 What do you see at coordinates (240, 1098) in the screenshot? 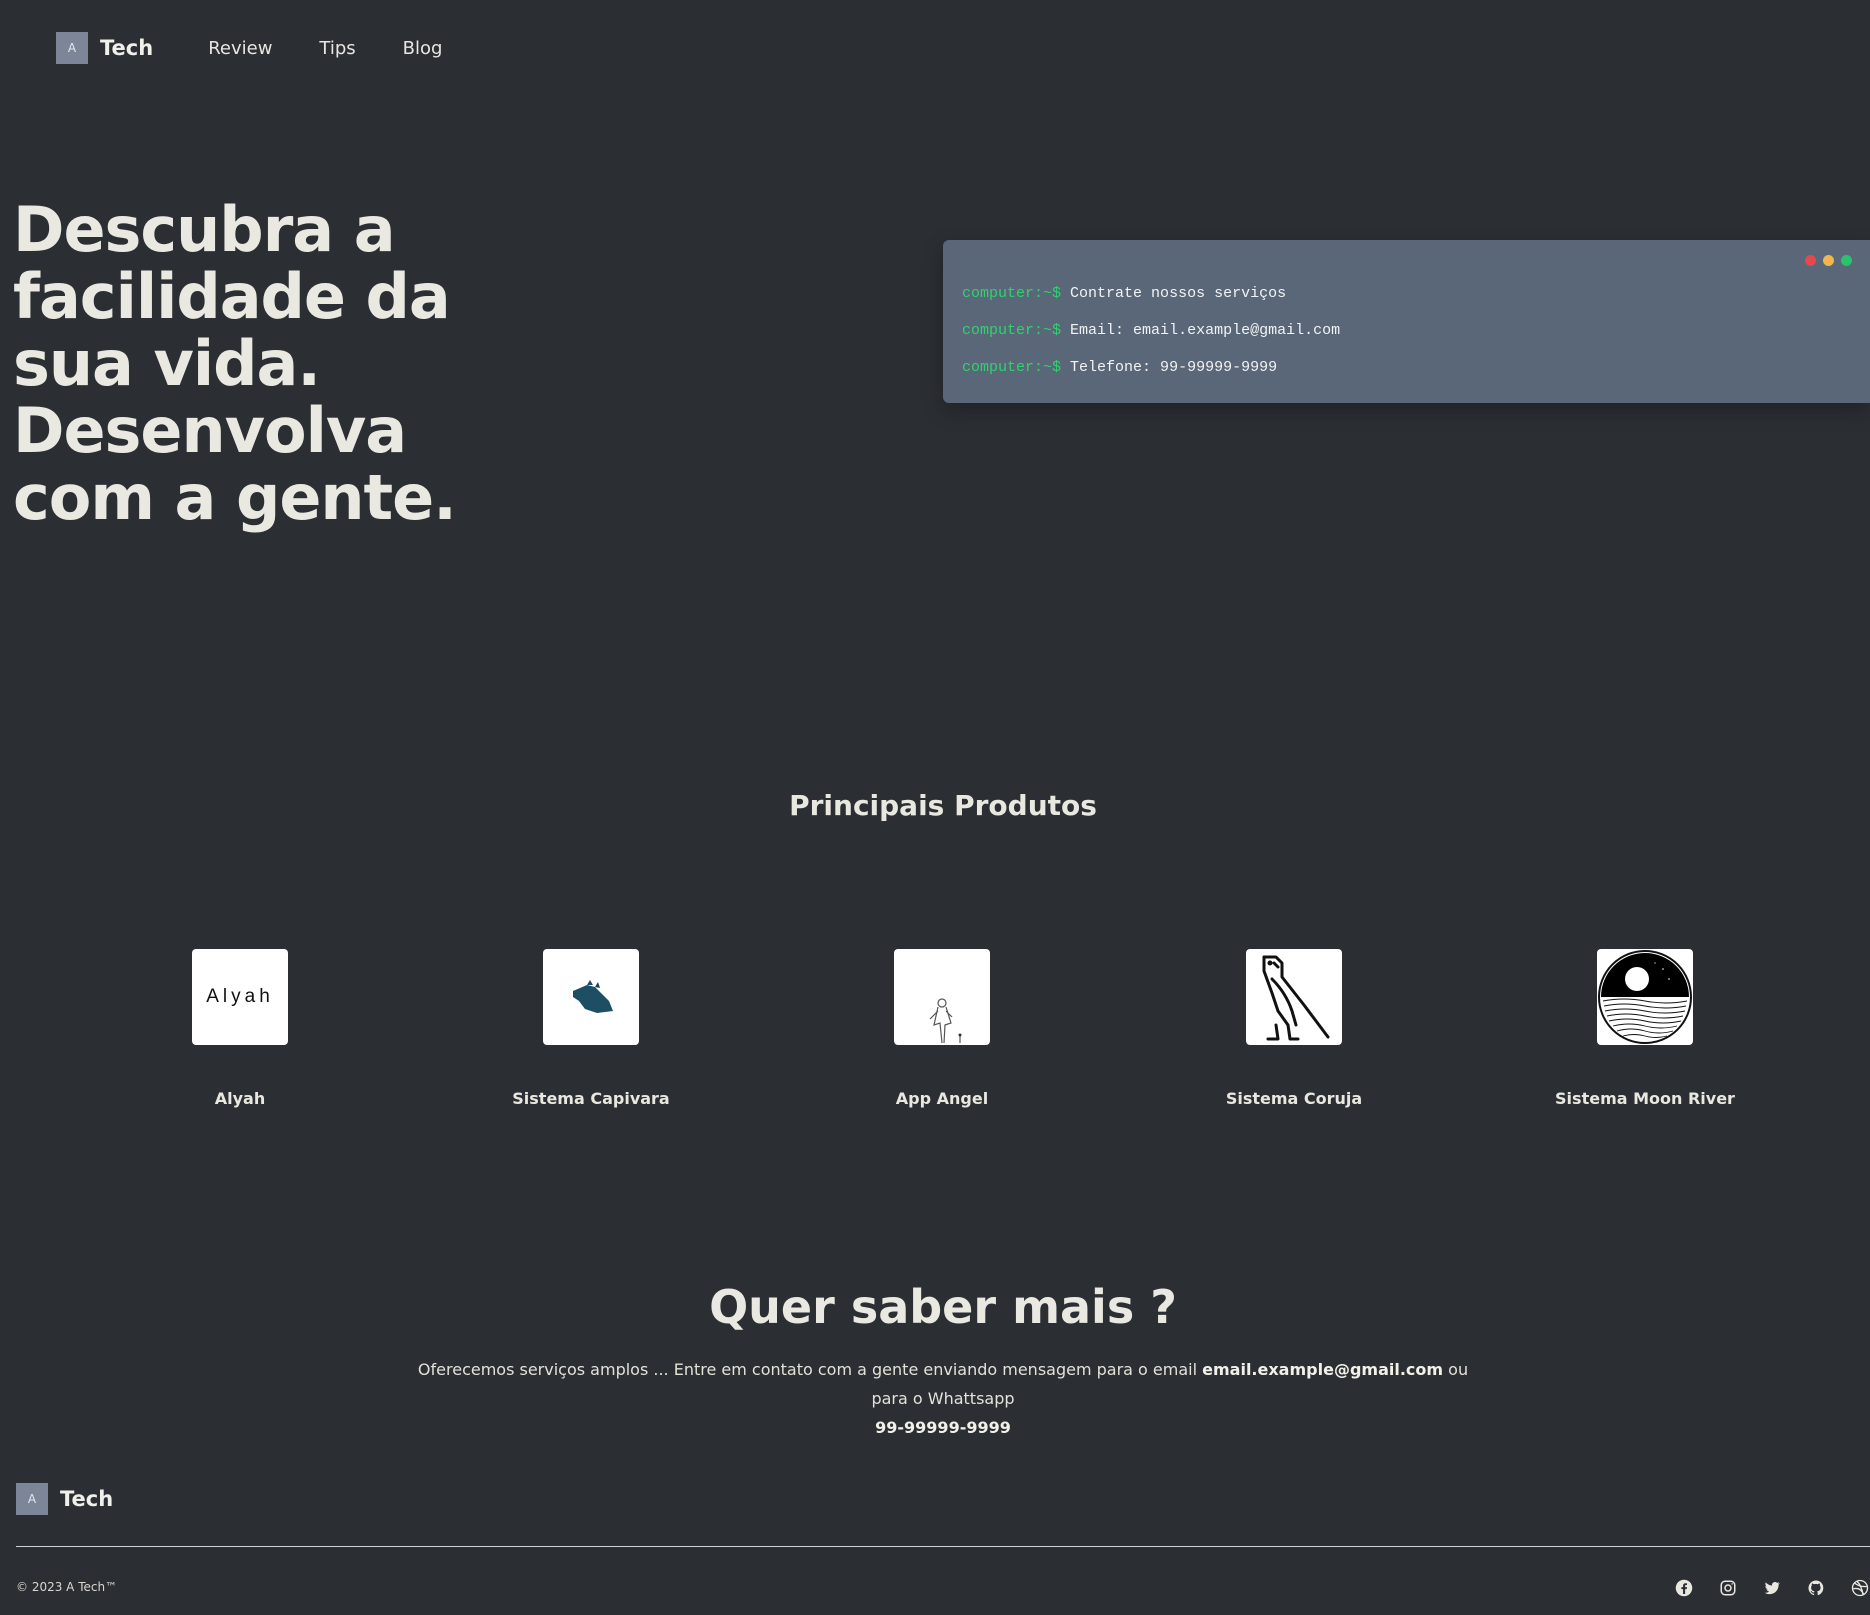
I see `product-name: Alyah` at bounding box center [240, 1098].